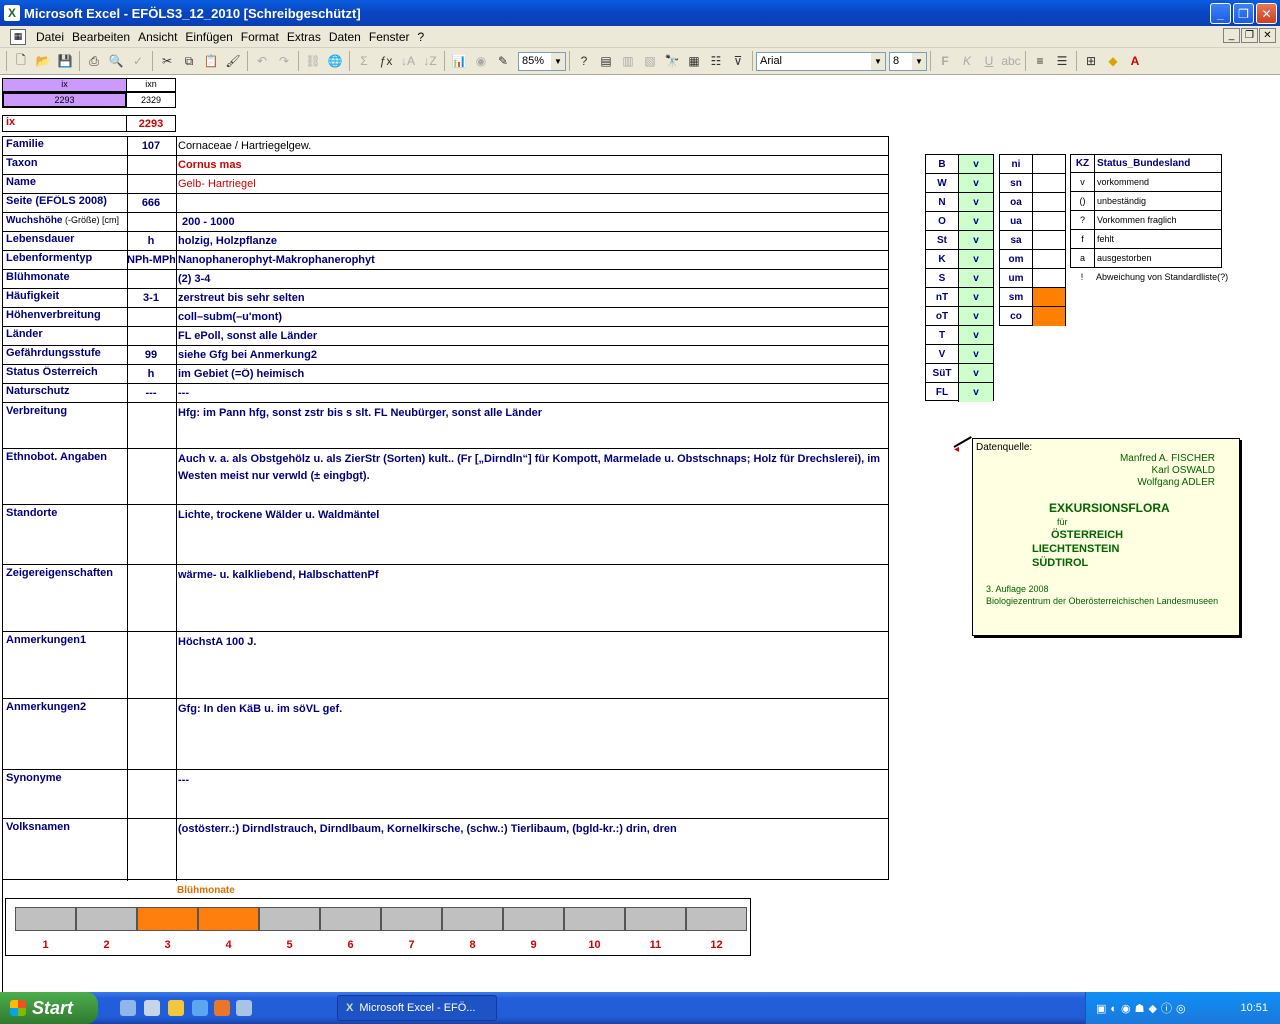  What do you see at coordinates (138, 61) in the screenshot?
I see `spelling-icon: ✓` at bounding box center [138, 61].